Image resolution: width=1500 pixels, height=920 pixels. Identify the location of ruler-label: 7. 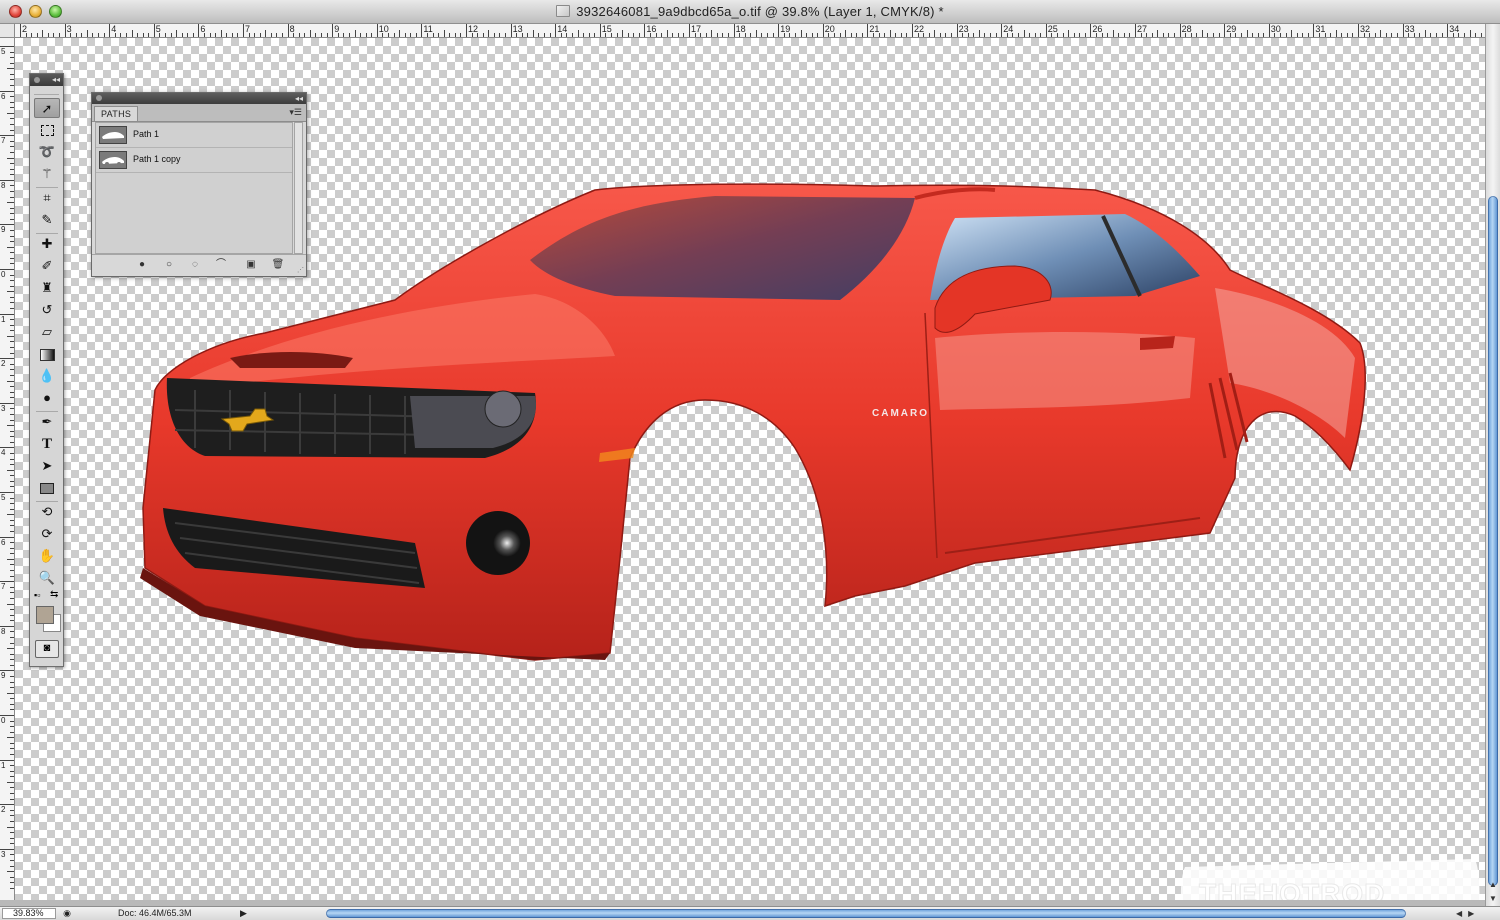
(3, 587).